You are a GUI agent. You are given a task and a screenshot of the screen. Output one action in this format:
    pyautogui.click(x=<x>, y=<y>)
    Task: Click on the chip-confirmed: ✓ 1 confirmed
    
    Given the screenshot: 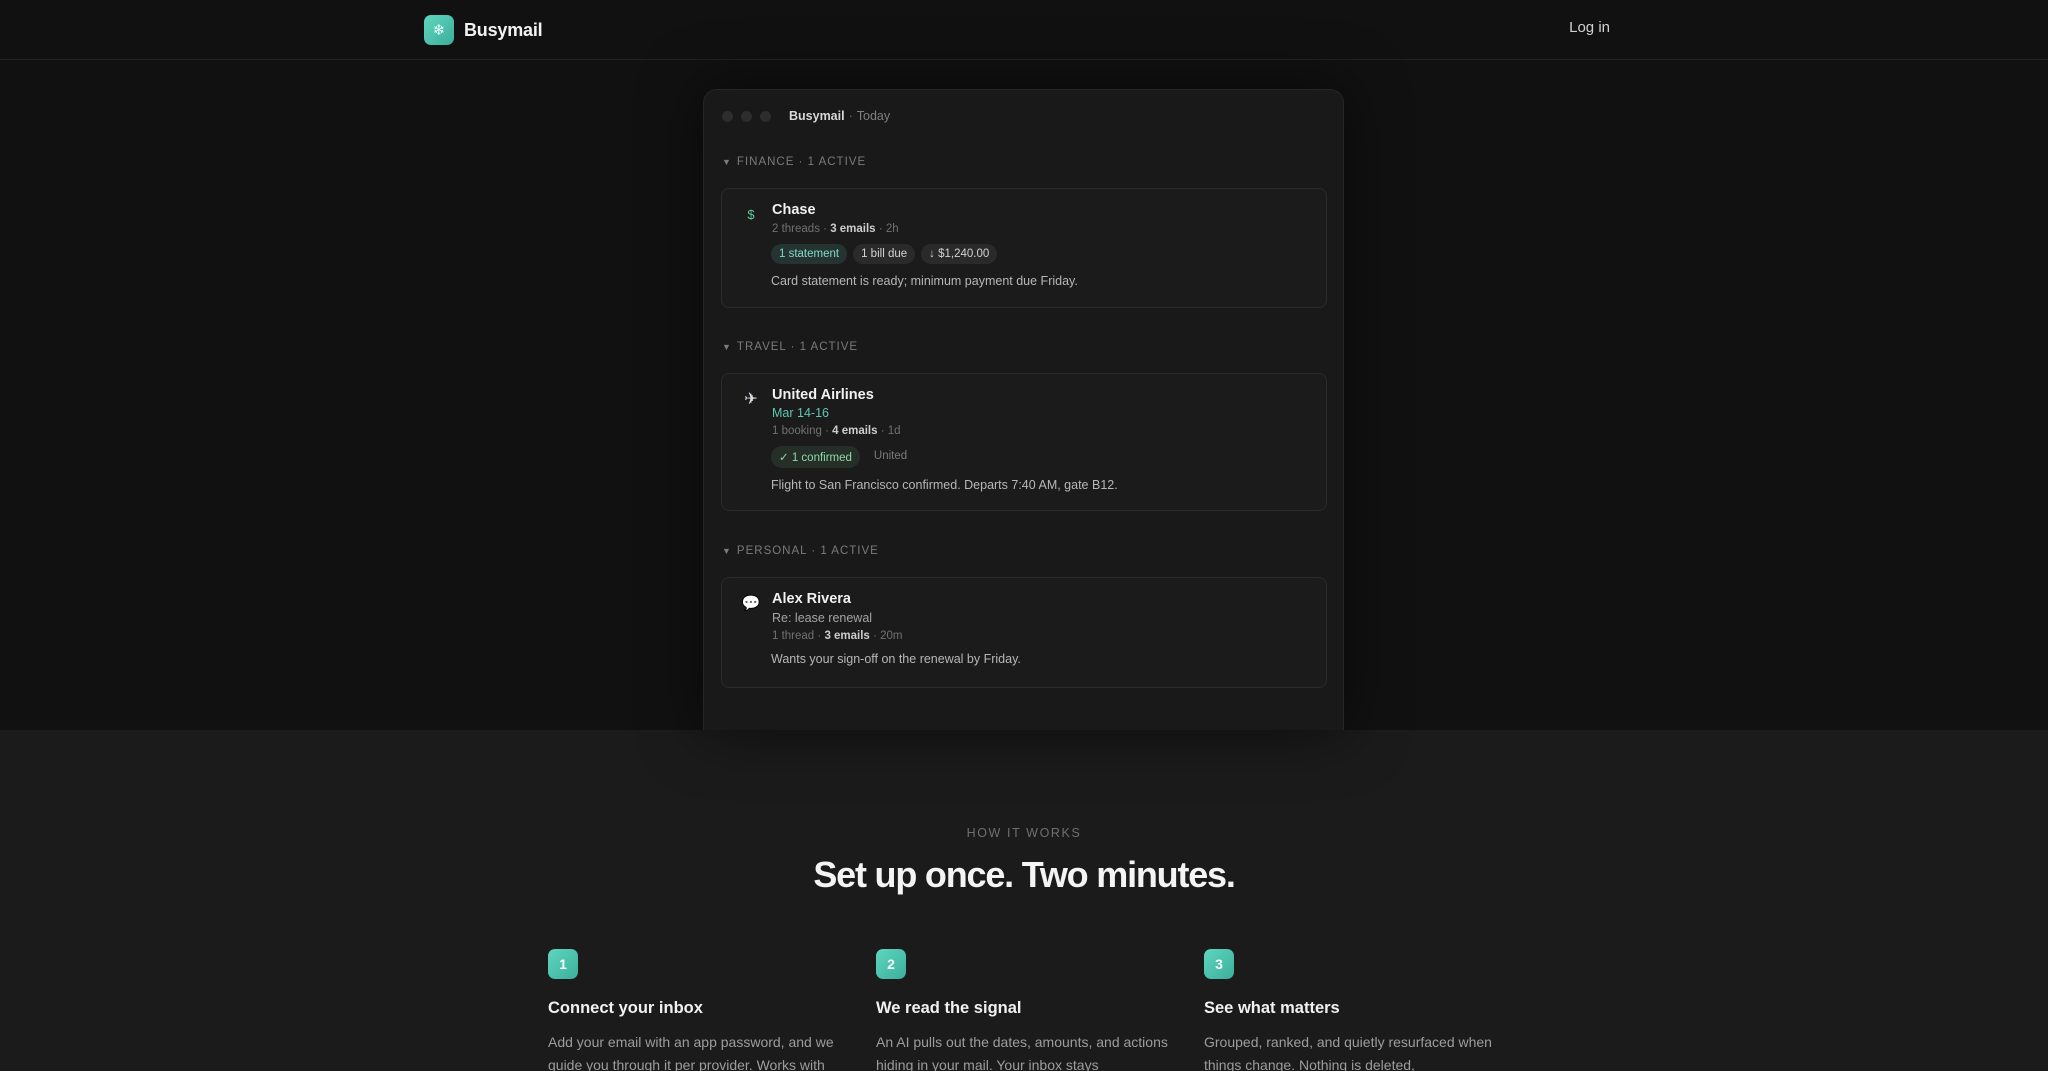 What is the action you would take?
    pyautogui.click(x=815, y=457)
    